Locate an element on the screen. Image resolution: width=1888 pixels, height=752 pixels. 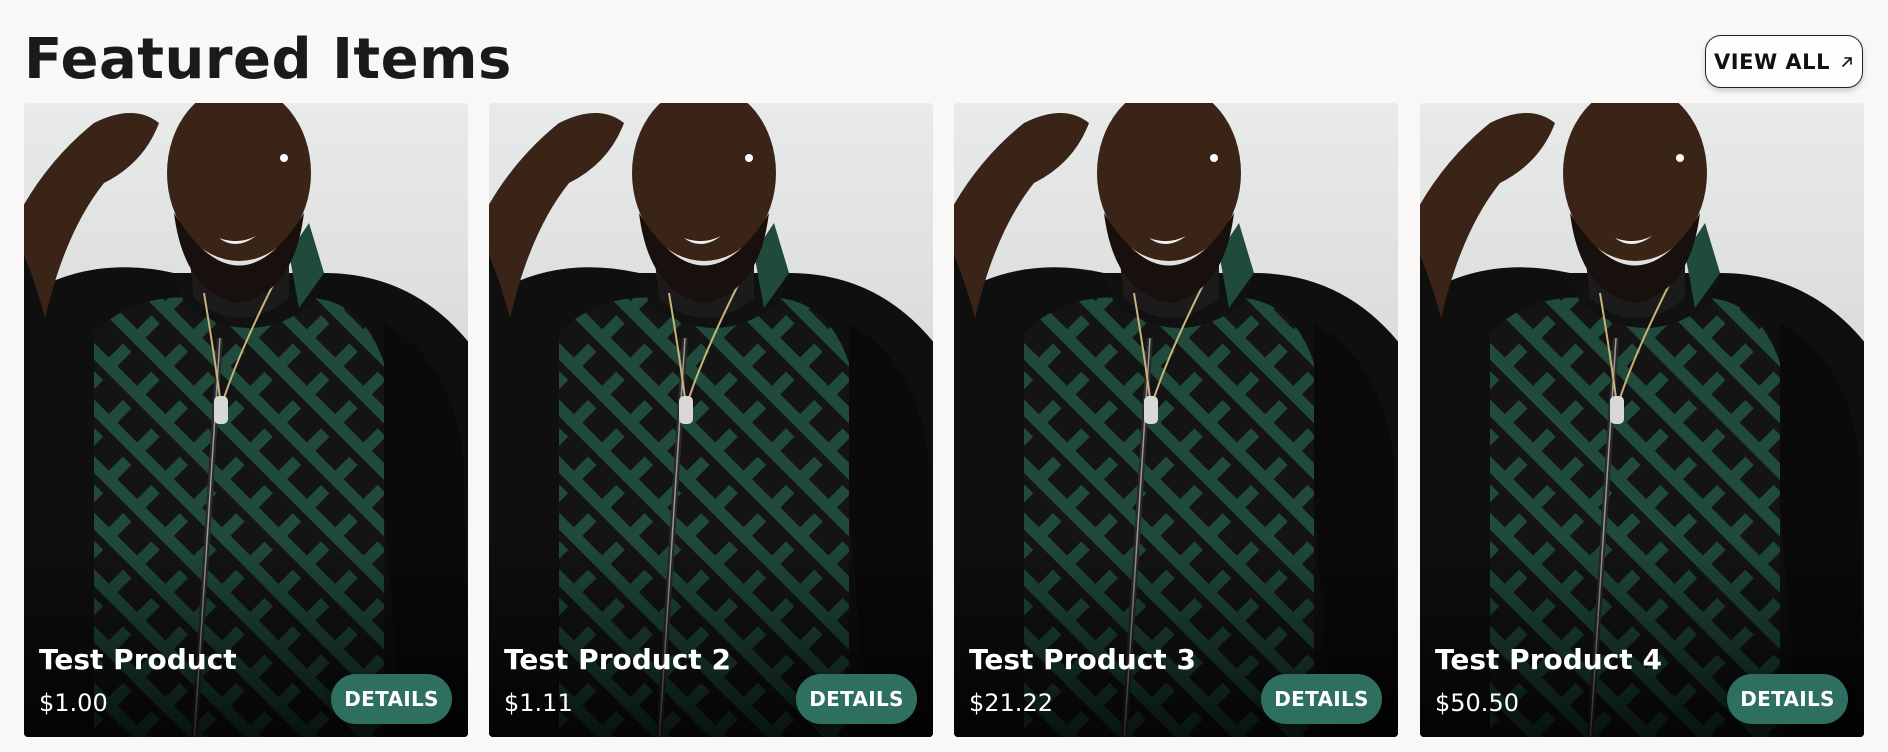
product-name: Test Product 2 is located at coordinates (617, 659).